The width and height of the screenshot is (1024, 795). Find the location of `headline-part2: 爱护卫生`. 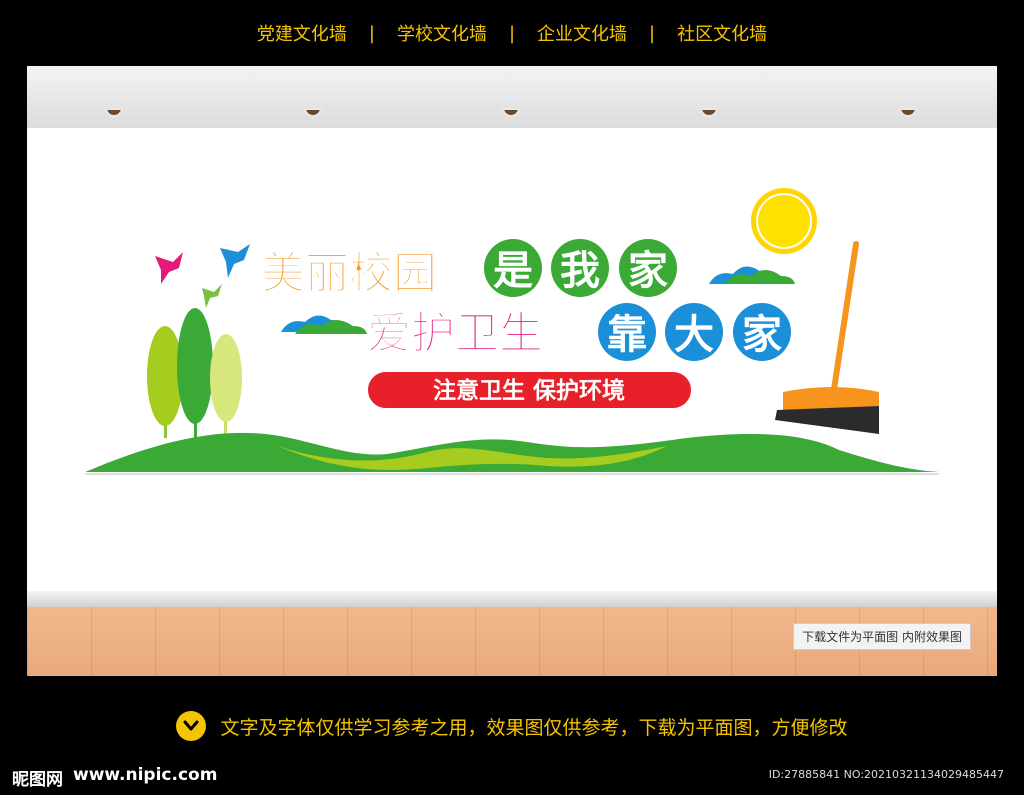

headline-part2: 爱护卫生 is located at coordinates (455, 333).